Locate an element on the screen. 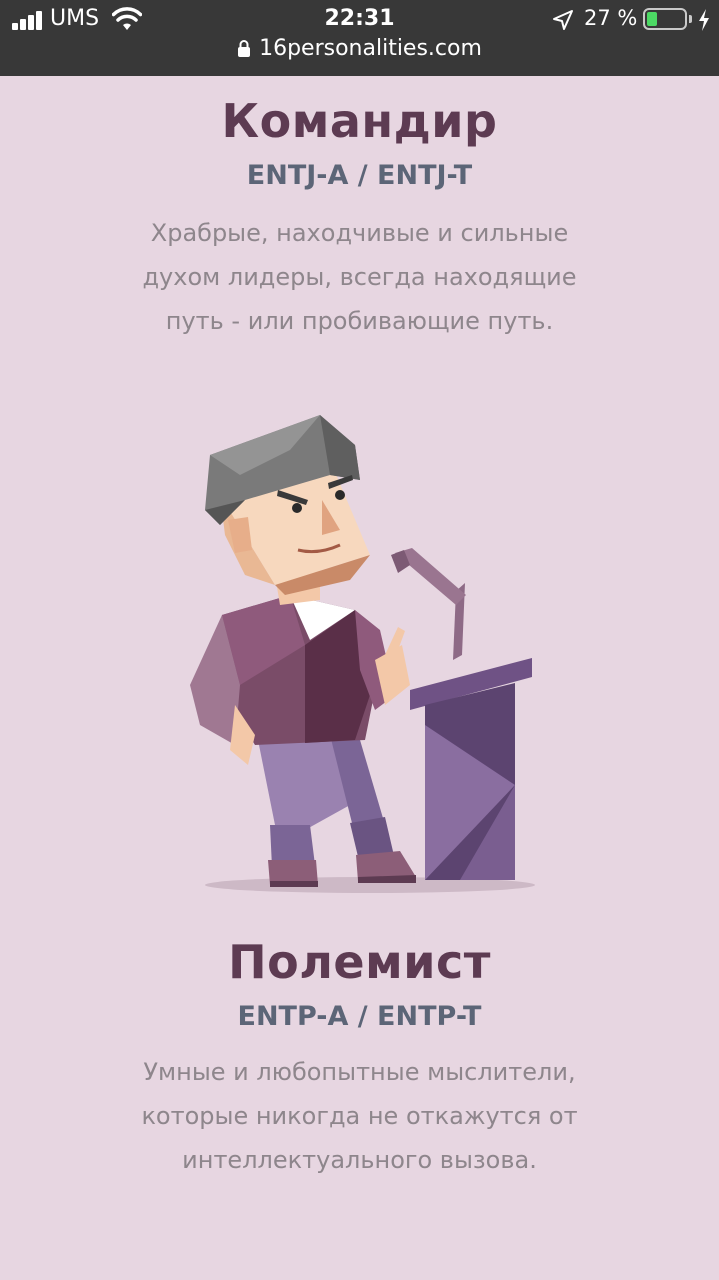  status-row: UMS 22:31 27 % is located at coordinates (359, 20).